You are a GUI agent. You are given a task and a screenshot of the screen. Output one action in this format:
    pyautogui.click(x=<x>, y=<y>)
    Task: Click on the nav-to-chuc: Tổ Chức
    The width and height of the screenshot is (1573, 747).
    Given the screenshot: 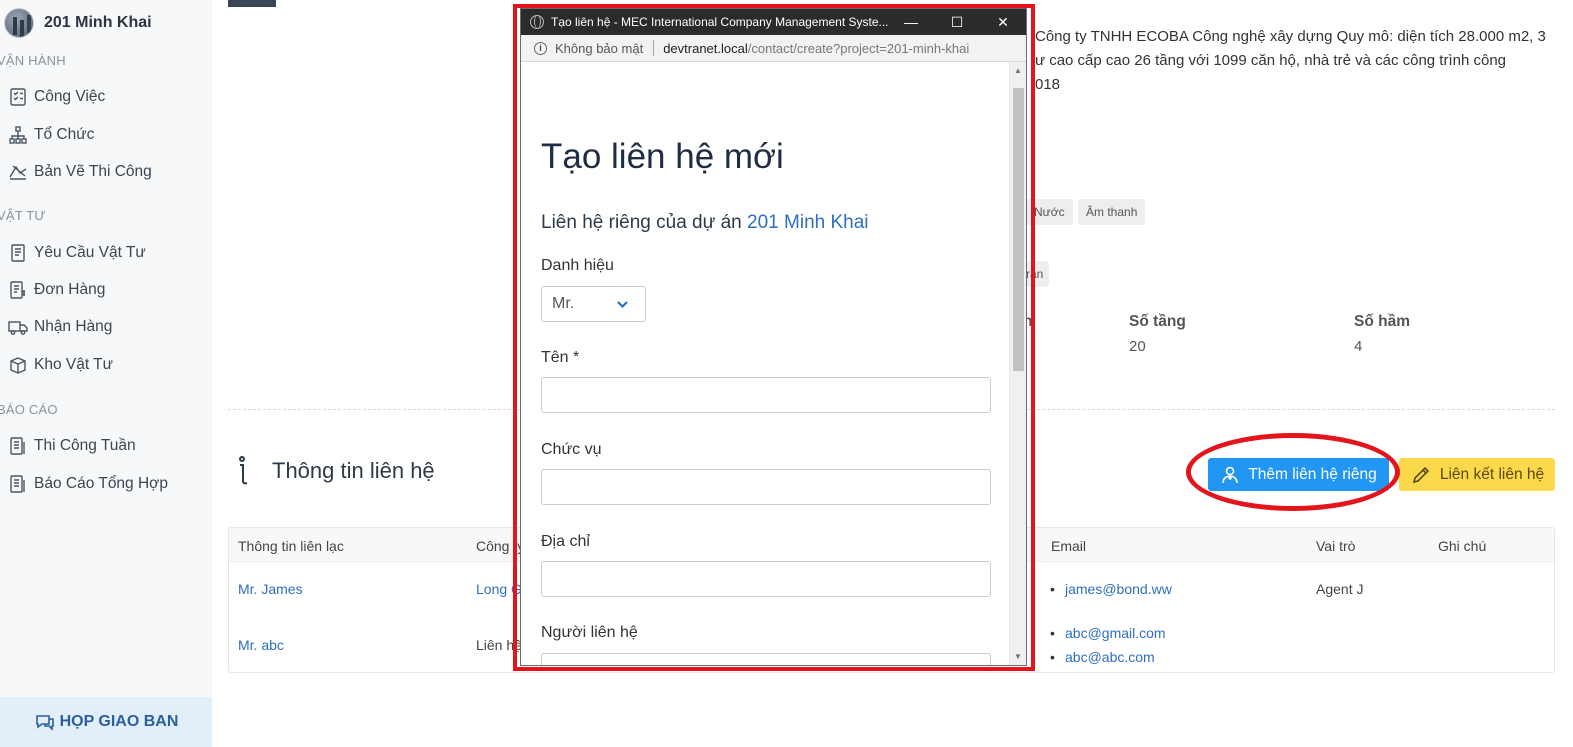 What is the action you would take?
    pyautogui.click(x=51, y=135)
    